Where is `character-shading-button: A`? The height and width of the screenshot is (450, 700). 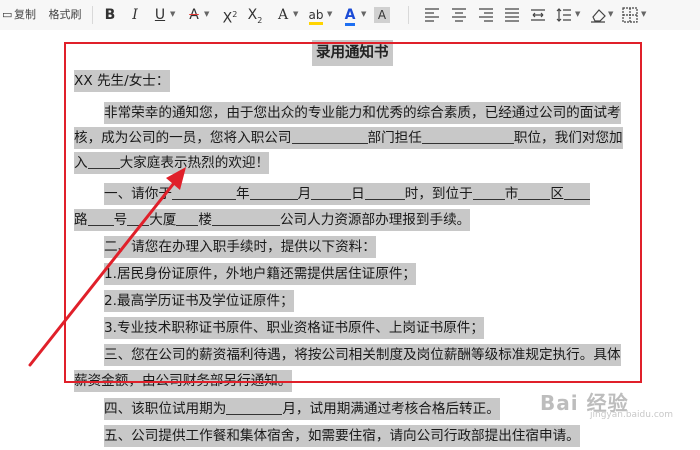 character-shading-button: A is located at coordinates (382, 15).